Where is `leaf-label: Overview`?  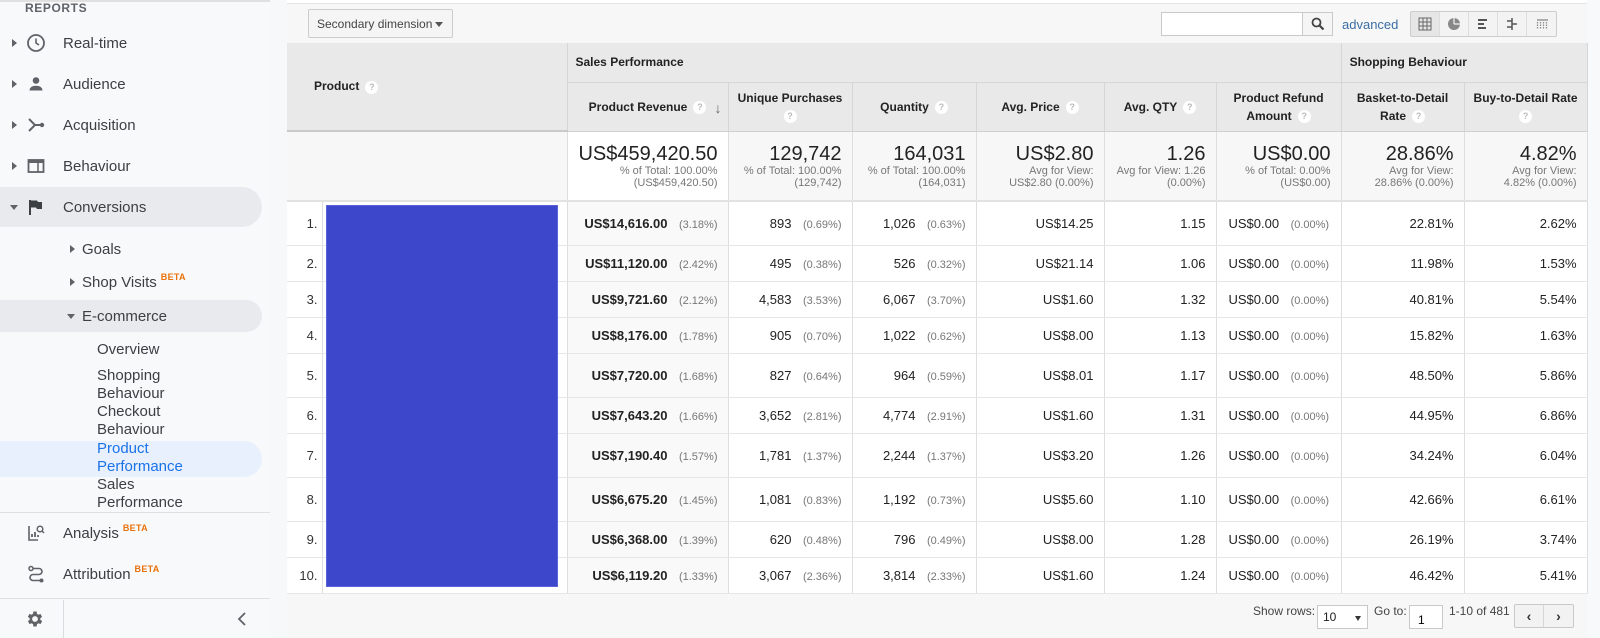 leaf-label: Overview is located at coordinates (128, 349).